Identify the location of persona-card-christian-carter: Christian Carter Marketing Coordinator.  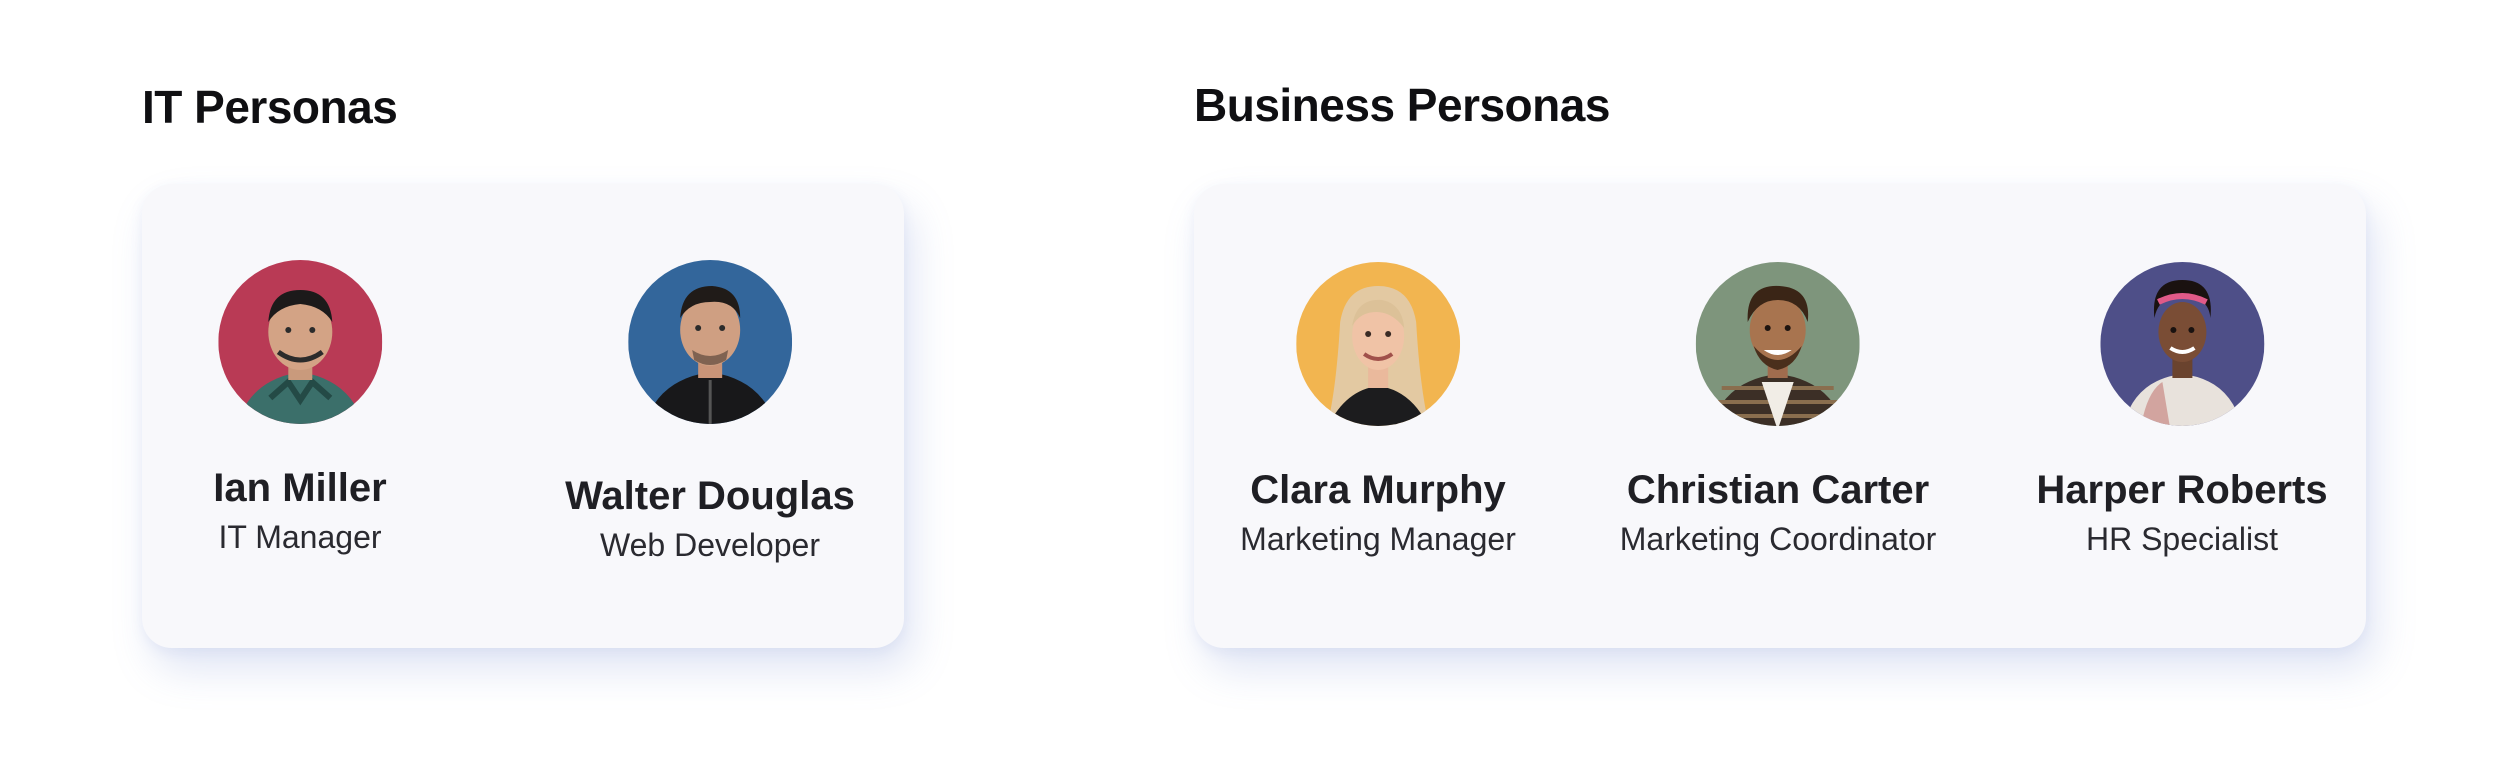
(1778, 410).